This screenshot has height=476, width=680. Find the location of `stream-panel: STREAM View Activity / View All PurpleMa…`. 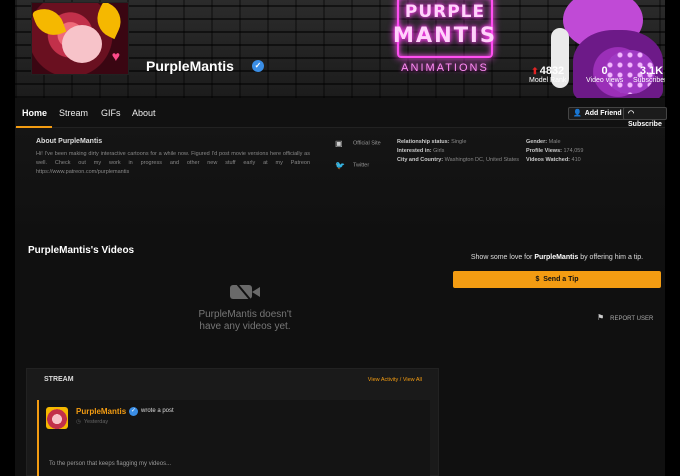

stream-panel: STREAM View Activity / View All PurpleMa… is located at coordinates (232, 422).